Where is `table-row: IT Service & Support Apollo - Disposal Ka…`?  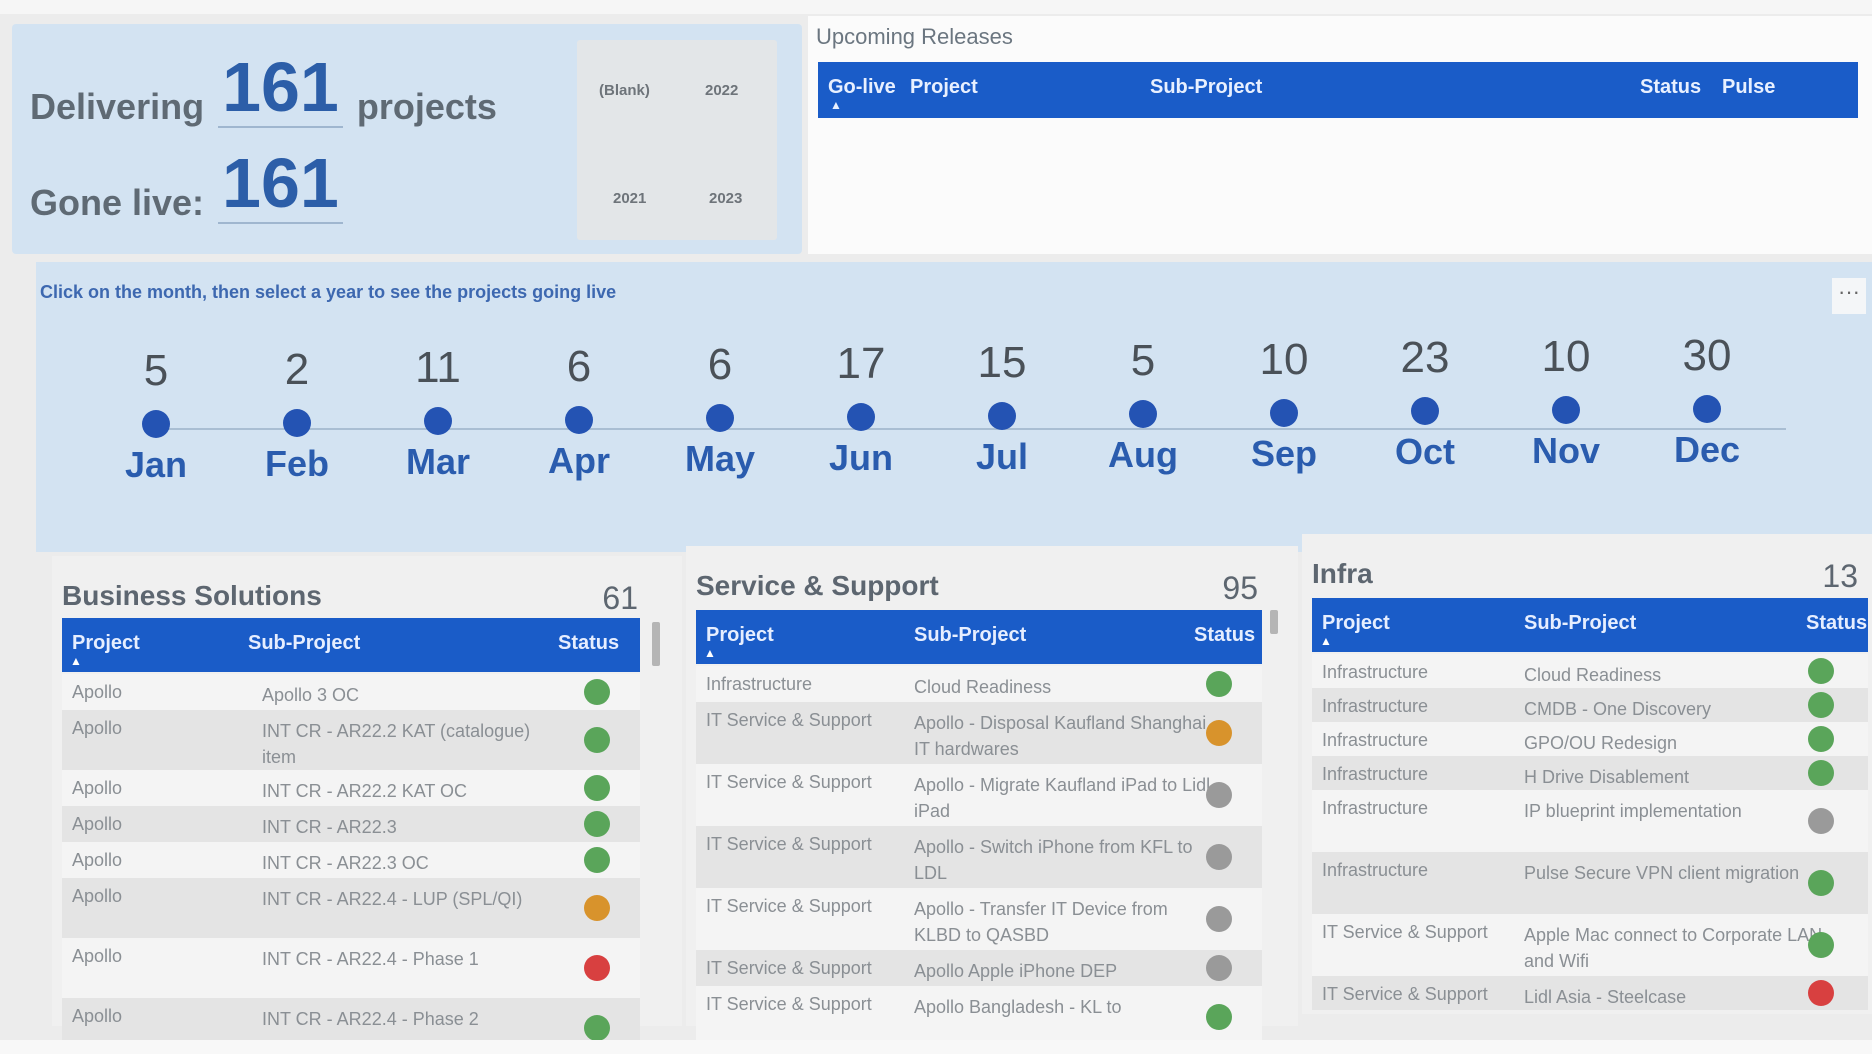 table-row: IT Service & Support Apollo - Disposal Ka… is located at coordinates (979, 733).